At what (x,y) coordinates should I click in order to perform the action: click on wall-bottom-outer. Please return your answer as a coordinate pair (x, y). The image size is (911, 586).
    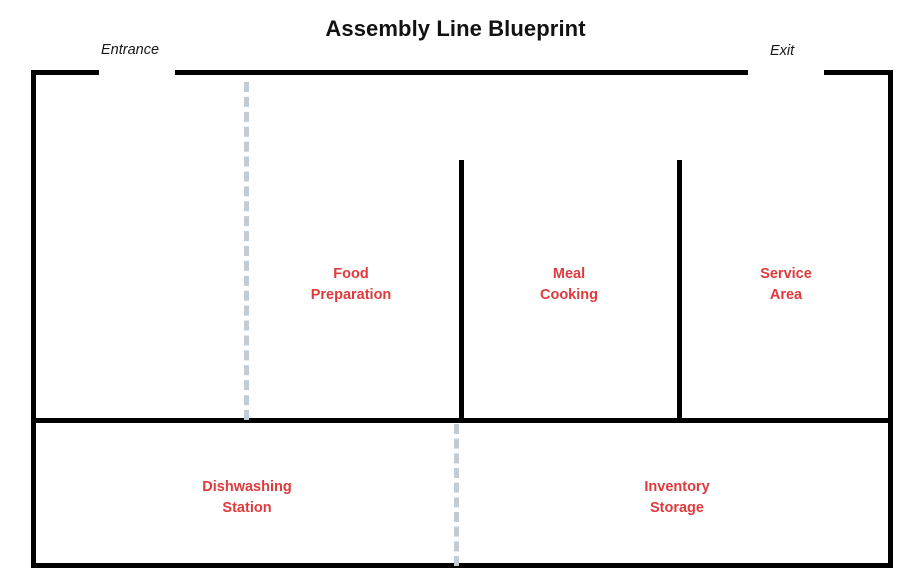
    Looking at the image, I should click on (462, 565).